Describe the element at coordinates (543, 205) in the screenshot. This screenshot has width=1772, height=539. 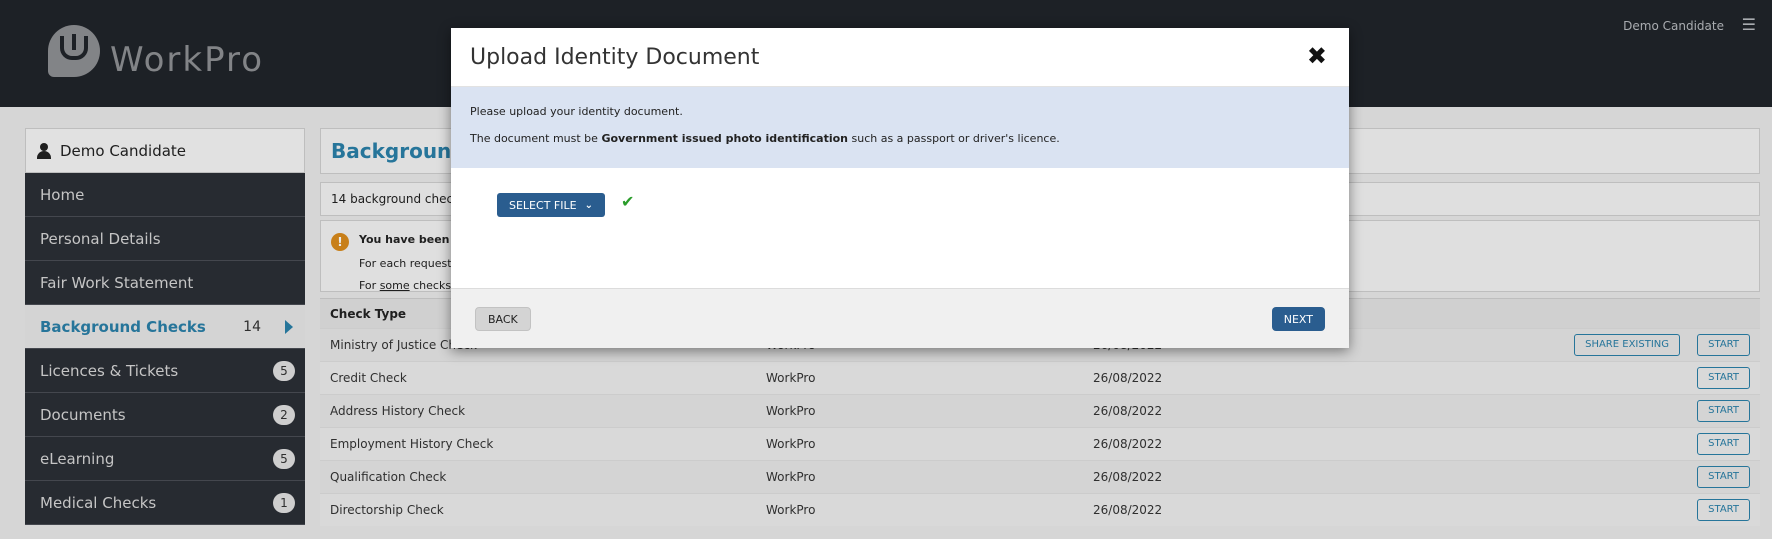
I see `select-file-label: SELECT FILE` at that location.